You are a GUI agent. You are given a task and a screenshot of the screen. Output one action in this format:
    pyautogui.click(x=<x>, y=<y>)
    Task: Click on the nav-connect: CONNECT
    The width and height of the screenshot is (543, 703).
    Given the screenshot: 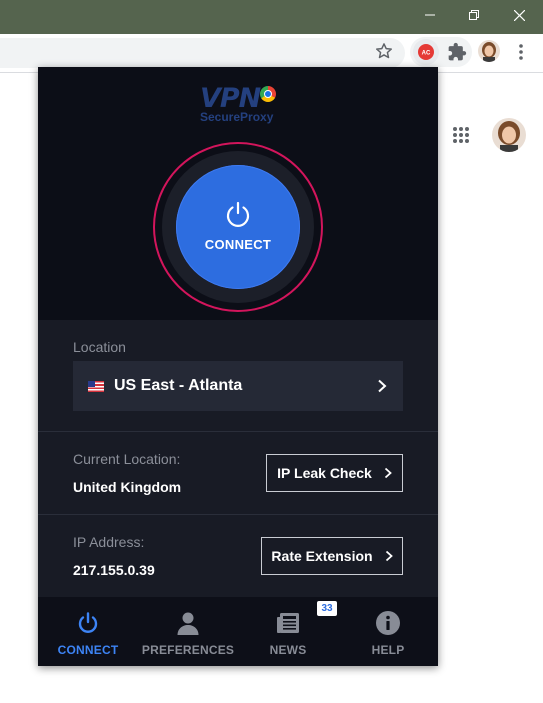 What is the action you would take?
    pyautogui.click(x=88, y=631)
    